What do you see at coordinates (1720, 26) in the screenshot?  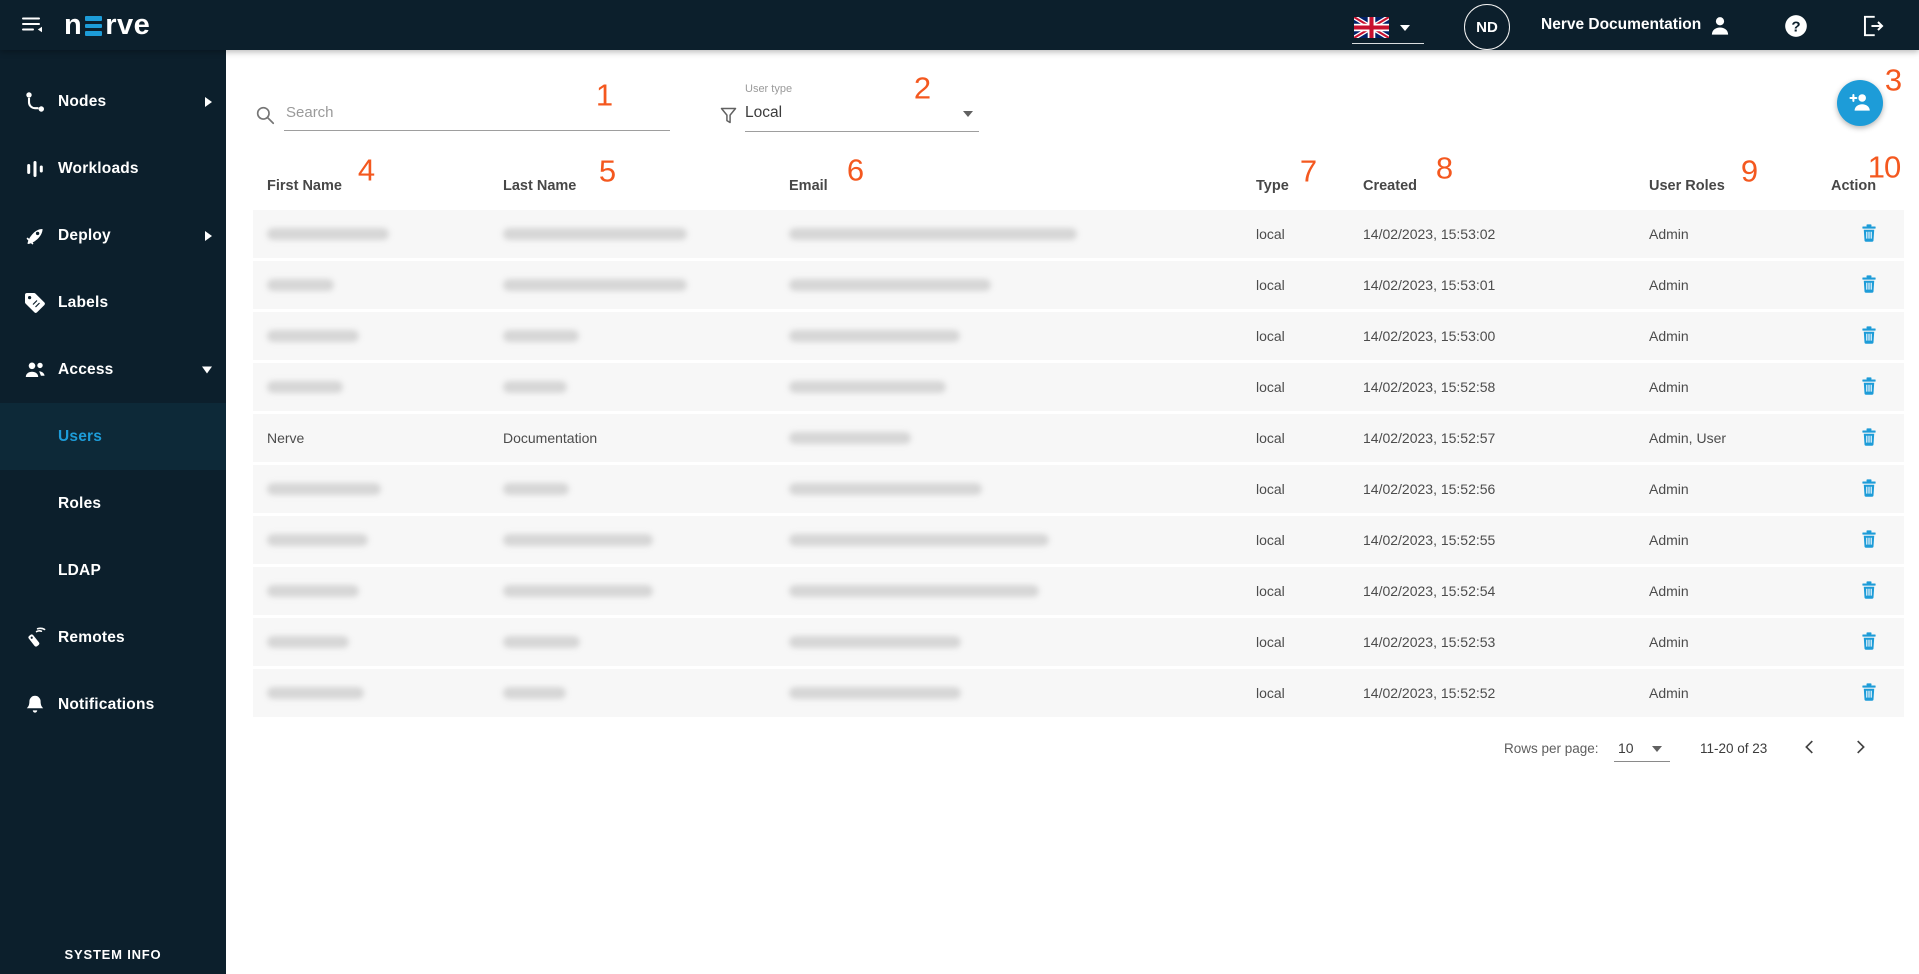 I see `user-icon` at bounding box center [1720, 26].